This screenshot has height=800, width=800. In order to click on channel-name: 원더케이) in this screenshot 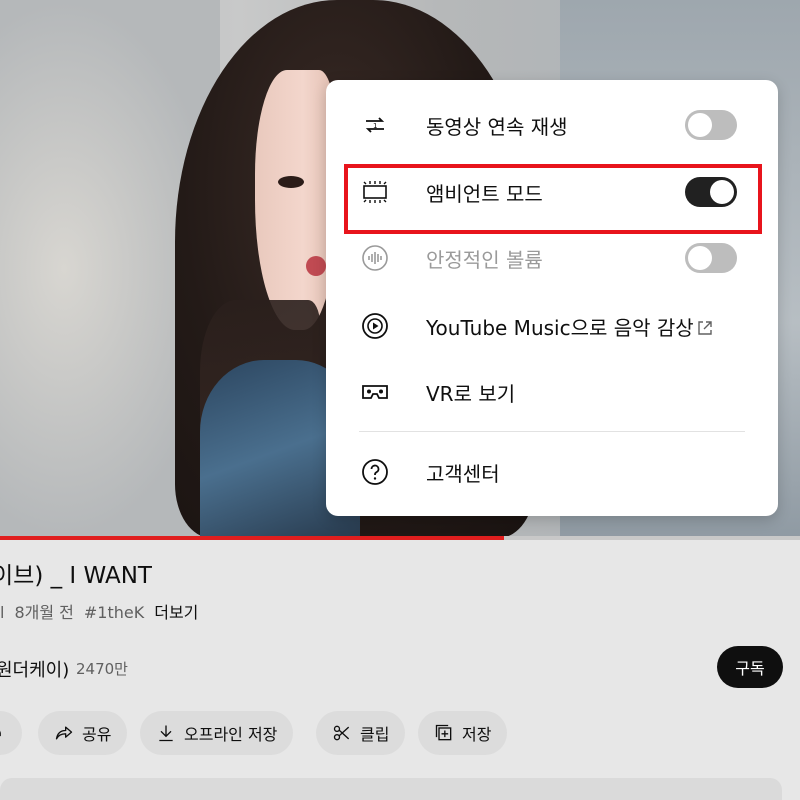, I will do `click(34, 669)`.